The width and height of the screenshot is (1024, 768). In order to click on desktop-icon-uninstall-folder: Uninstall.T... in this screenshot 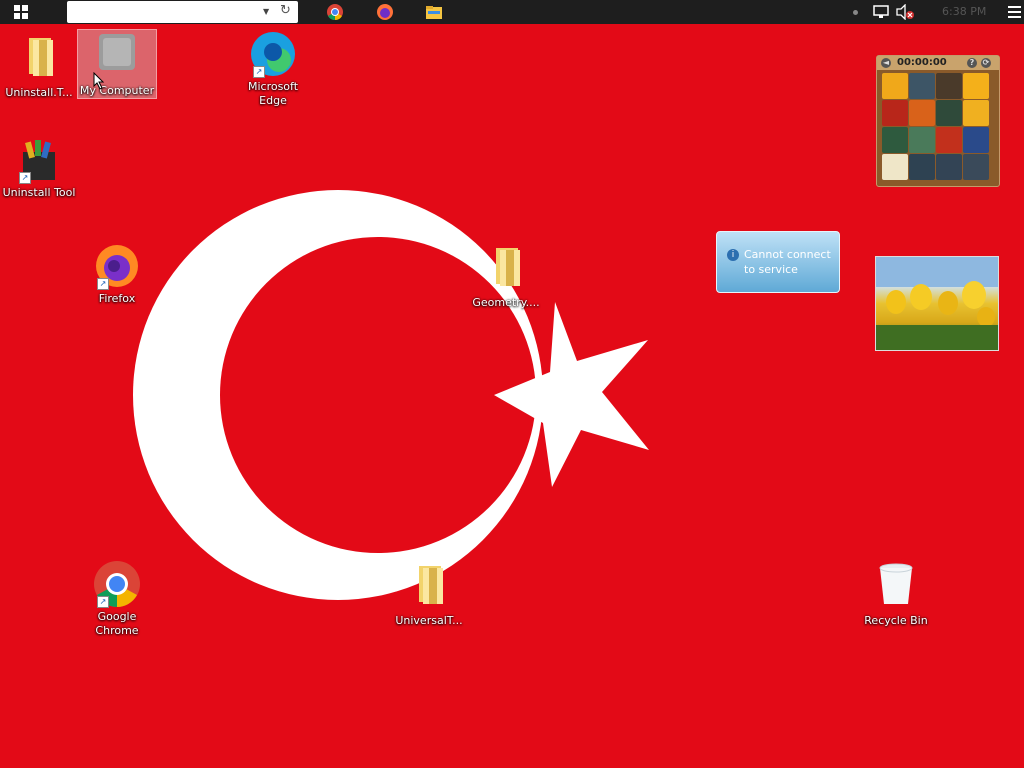, I will do `click(39, 66)`.